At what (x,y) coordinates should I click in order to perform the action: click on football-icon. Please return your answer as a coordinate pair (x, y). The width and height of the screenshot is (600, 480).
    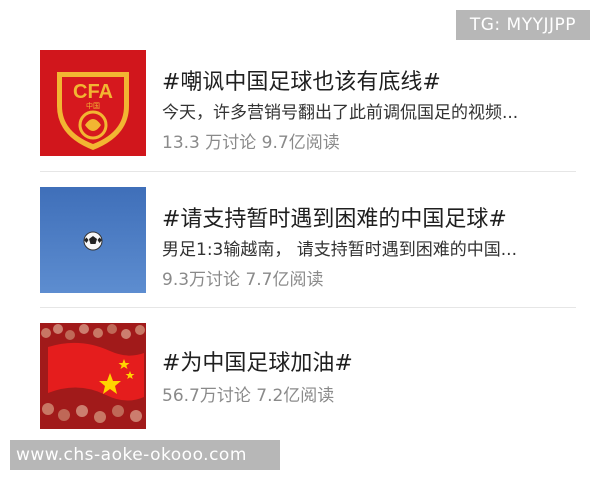
    Looking at the image, I should click on (93, 240).